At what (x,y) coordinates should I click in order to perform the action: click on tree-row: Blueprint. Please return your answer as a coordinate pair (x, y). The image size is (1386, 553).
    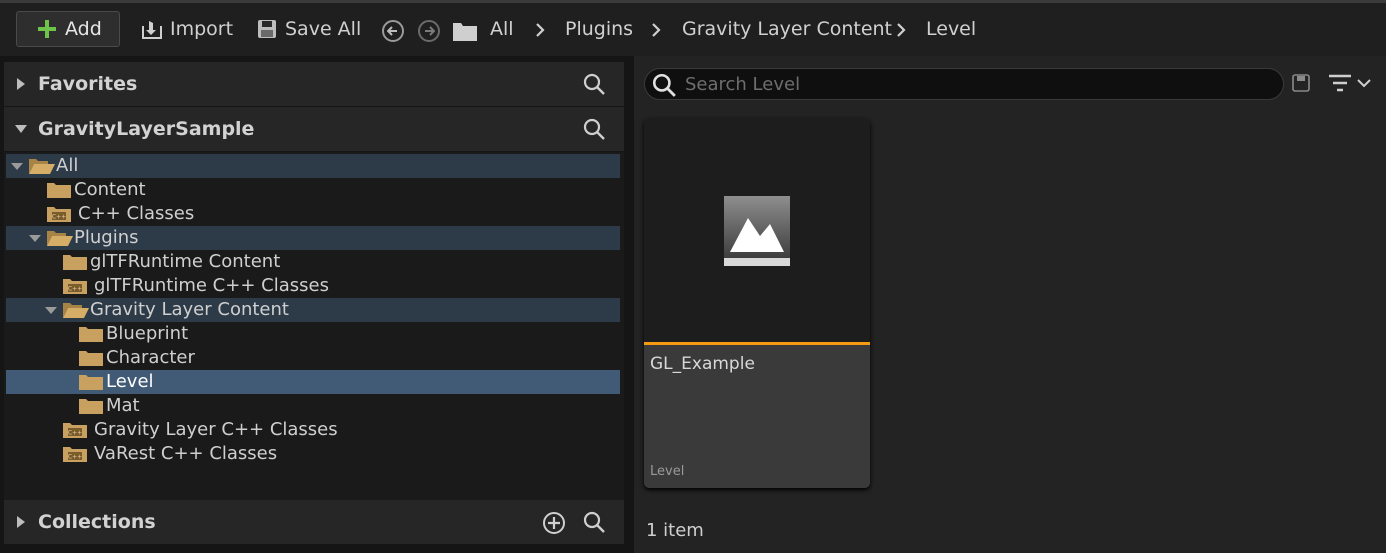
    Looking at the image, I should click on (313, 334).